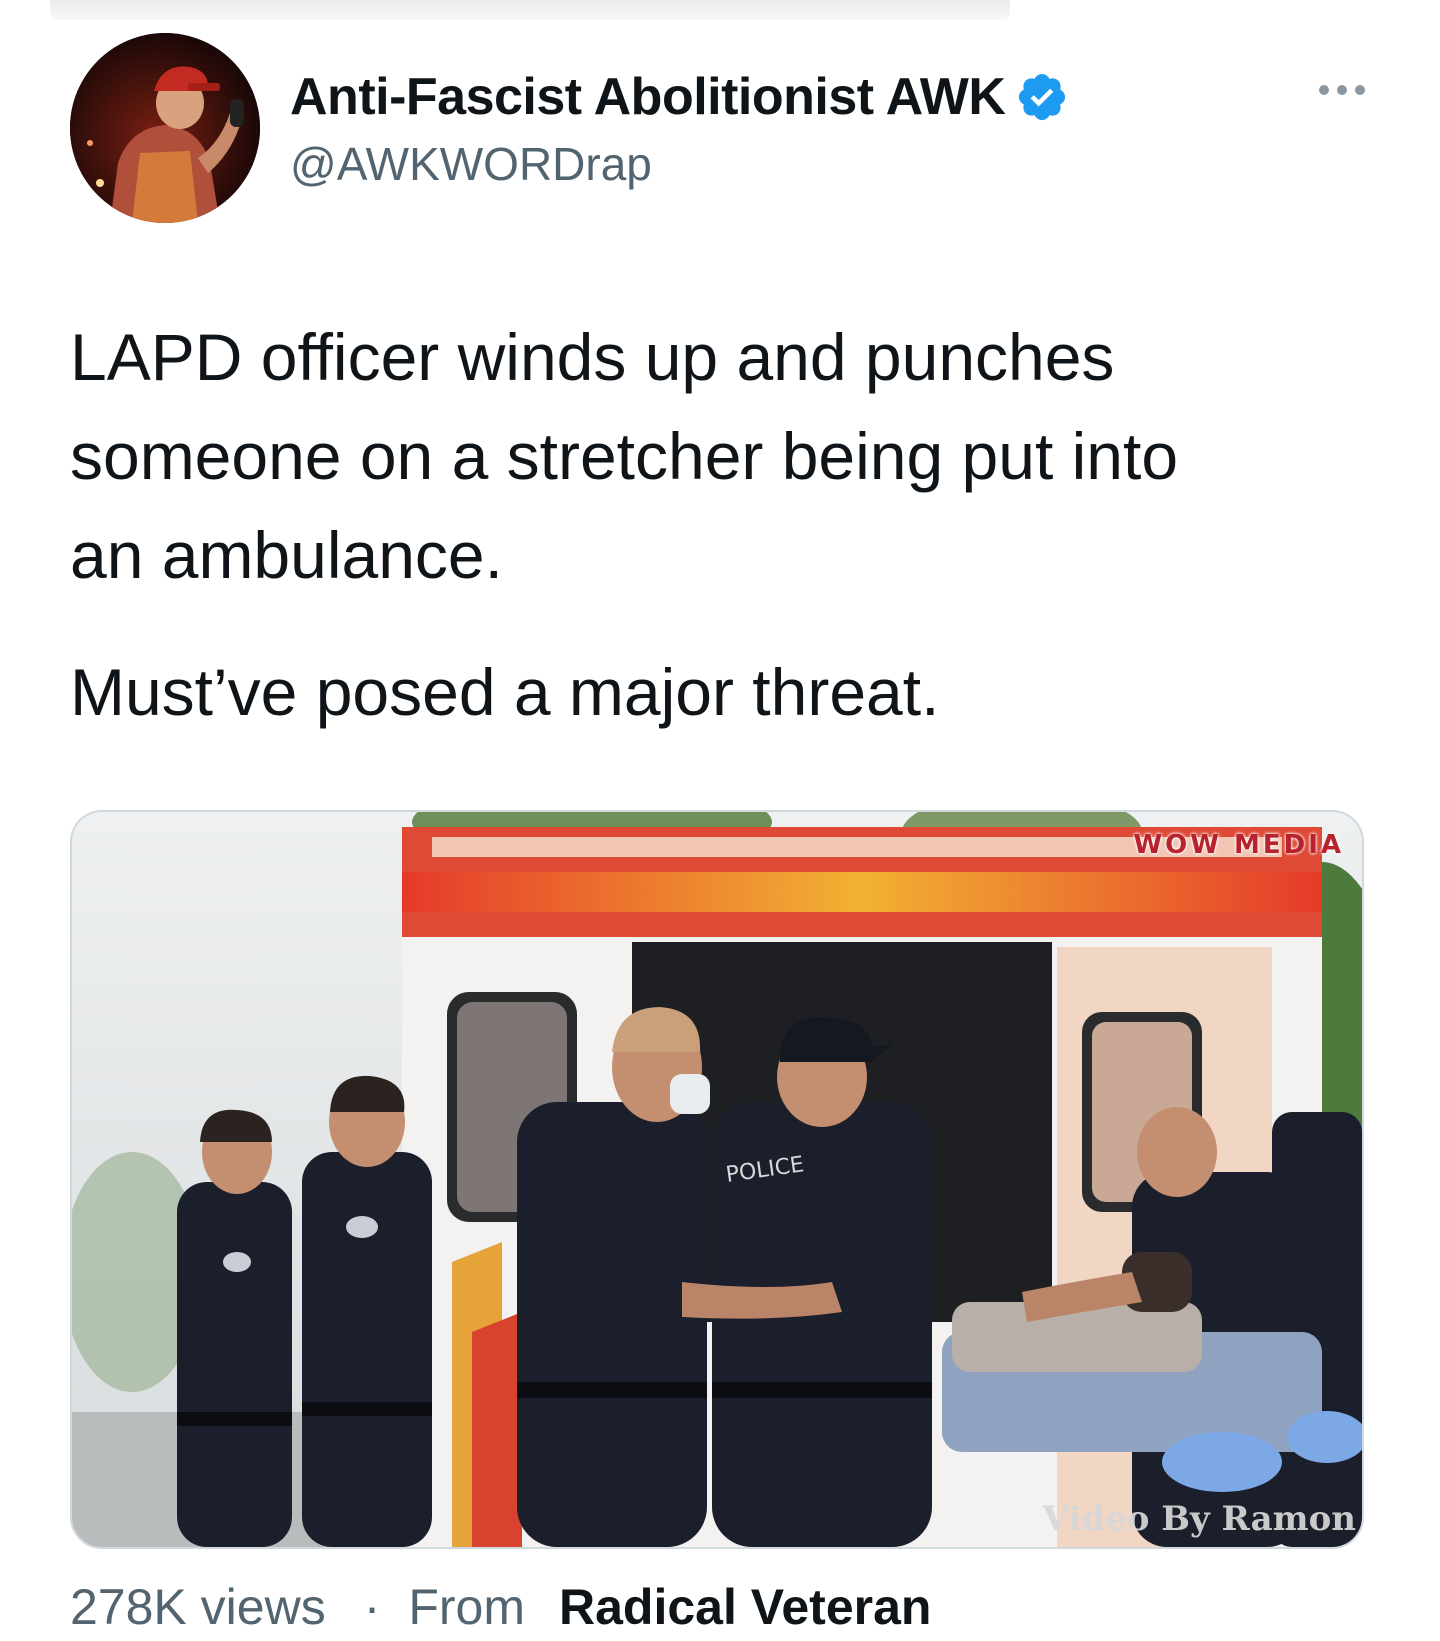 The height and width of the screenshot is (1641, 1440). I want to click on more-horizontal-icon, so click(1342, 92).